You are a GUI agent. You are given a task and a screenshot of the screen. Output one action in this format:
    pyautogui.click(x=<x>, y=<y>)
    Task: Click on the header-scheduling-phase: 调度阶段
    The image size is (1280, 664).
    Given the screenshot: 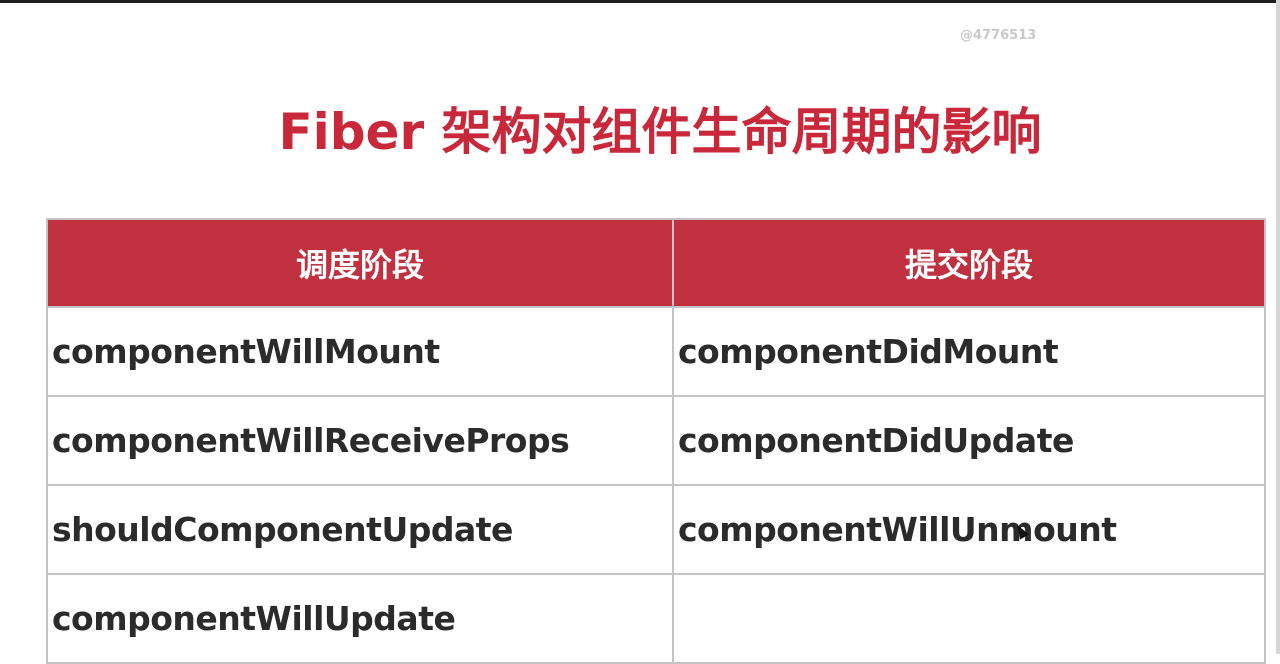 What is the action you would take?
    pyautogui.click(x=360, y=263)
    